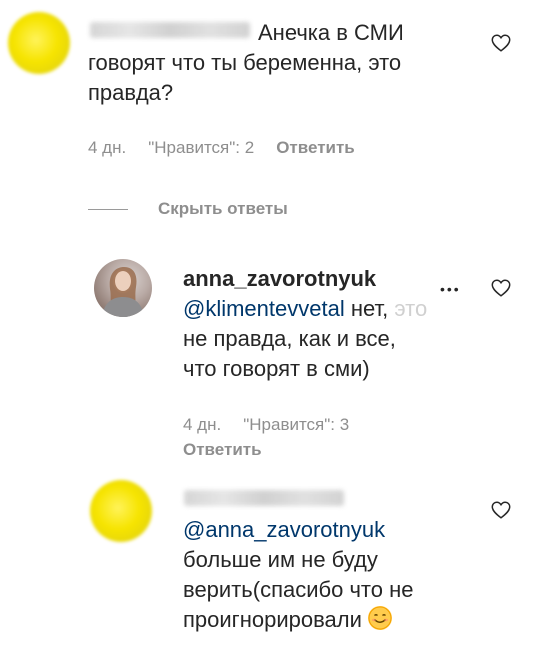 Image resolution: width=554 pixels, height=650 pixels. I want to click on reply-text-line: проигнорировали, so click(343, 620).